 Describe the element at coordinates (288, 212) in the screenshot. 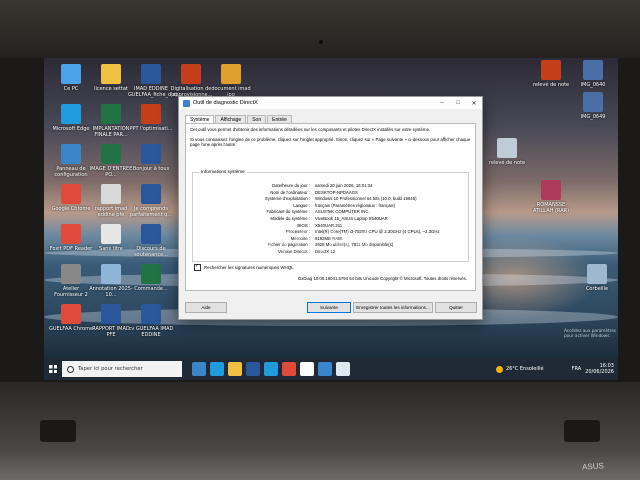

I see `info-key: Fabricant du système :` at that location.